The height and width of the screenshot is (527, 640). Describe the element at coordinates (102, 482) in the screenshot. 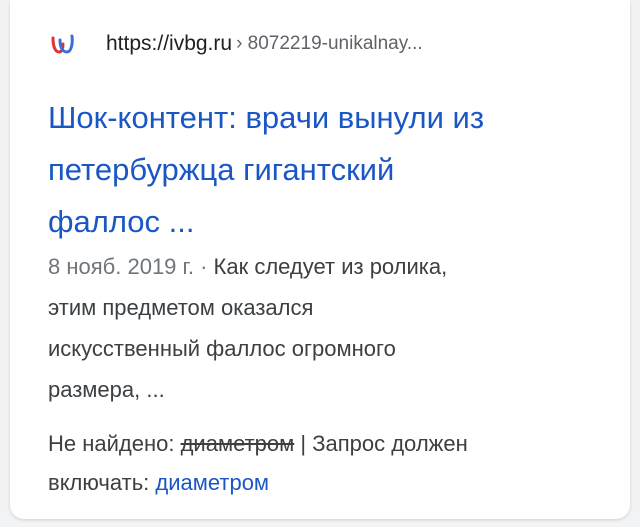

I see `must-include-label: включать:` at that location.